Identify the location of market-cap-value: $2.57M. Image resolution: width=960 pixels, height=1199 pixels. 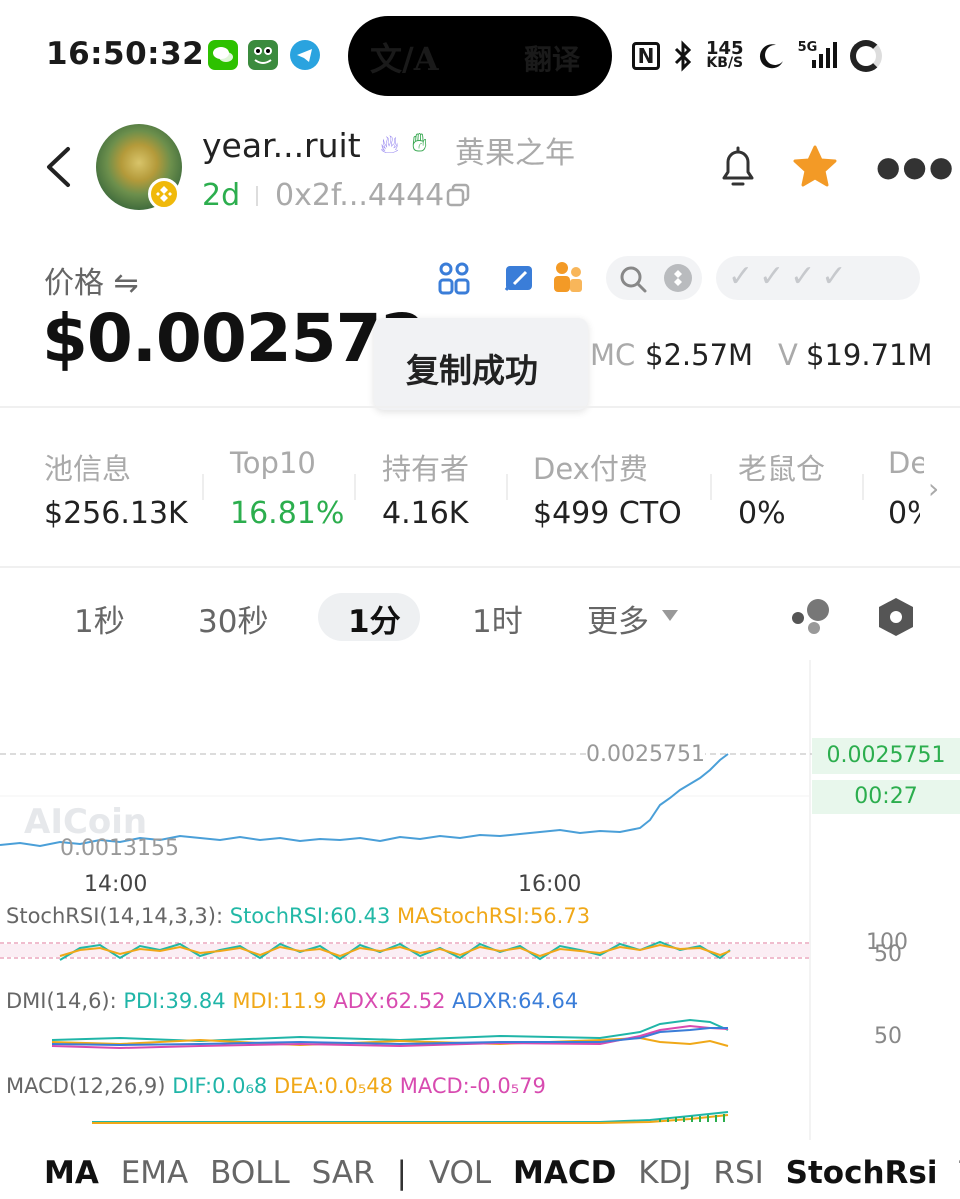
(699, 355).